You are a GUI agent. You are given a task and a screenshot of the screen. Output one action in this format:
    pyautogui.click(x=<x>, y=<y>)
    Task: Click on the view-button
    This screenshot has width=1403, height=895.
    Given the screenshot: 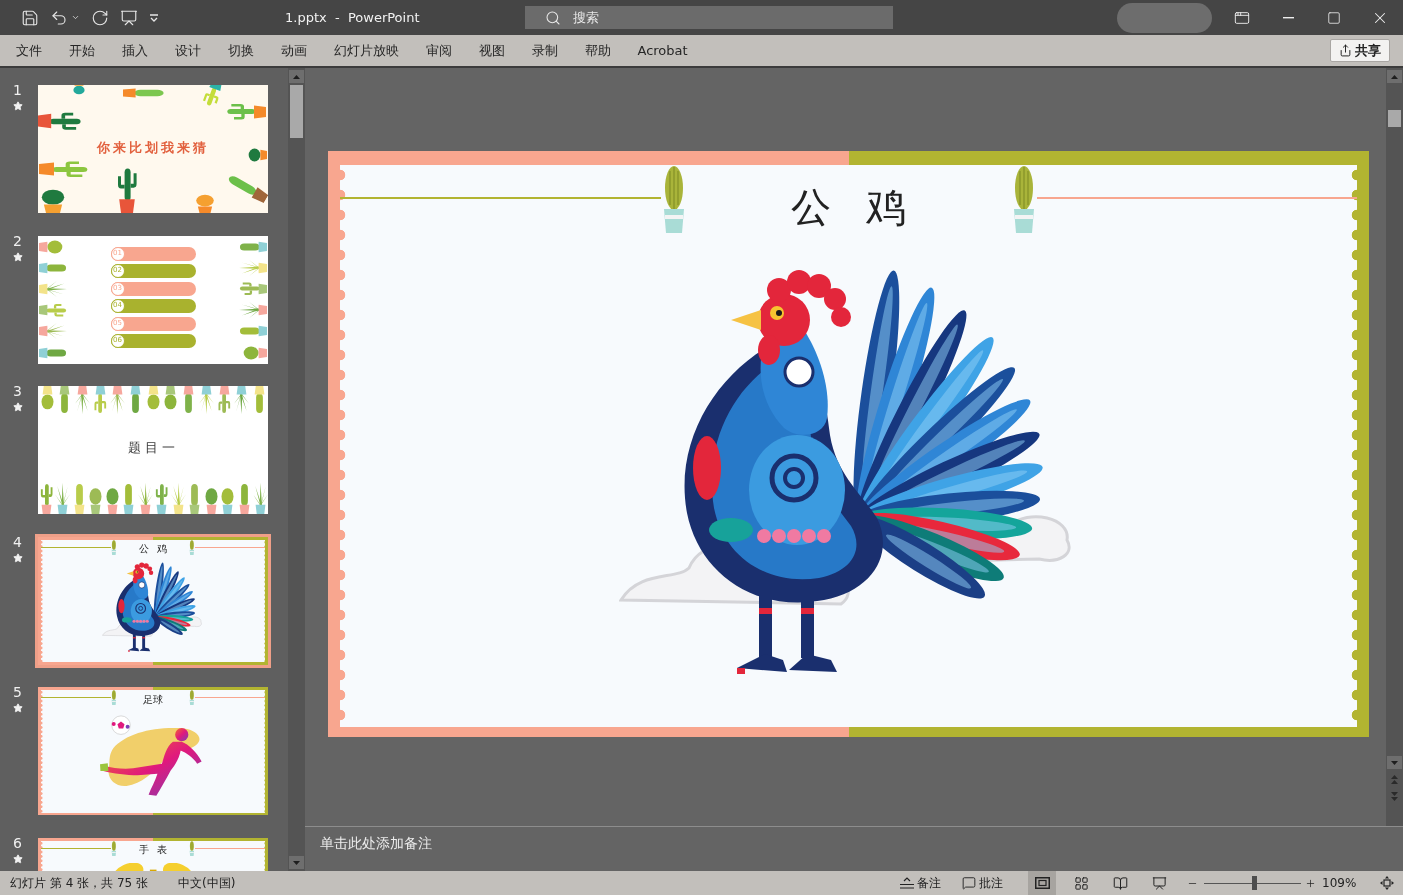 What is the action you would take?
    pyautogui.click(x=1042, y=883)
    